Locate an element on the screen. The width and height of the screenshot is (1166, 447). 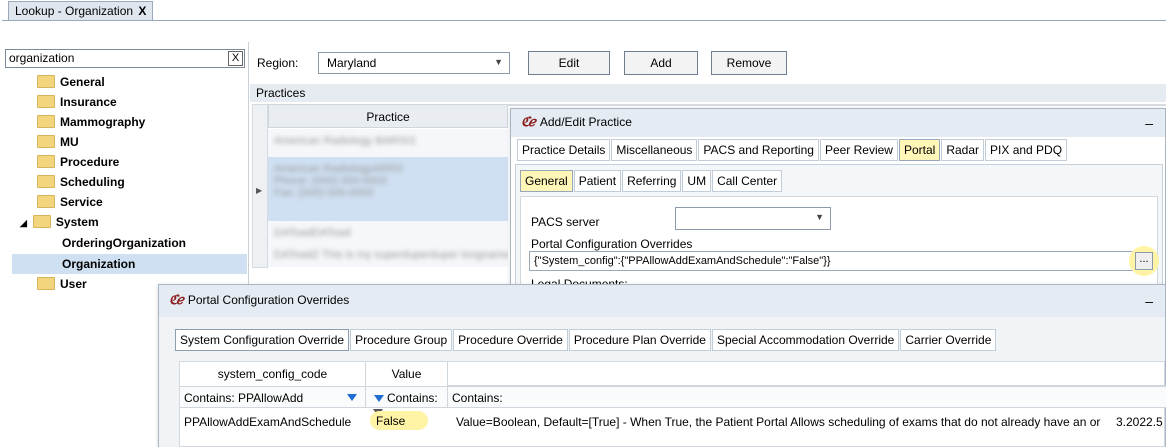
tab-procedure-override: Procedure Override is located at coordinates (510, 340).